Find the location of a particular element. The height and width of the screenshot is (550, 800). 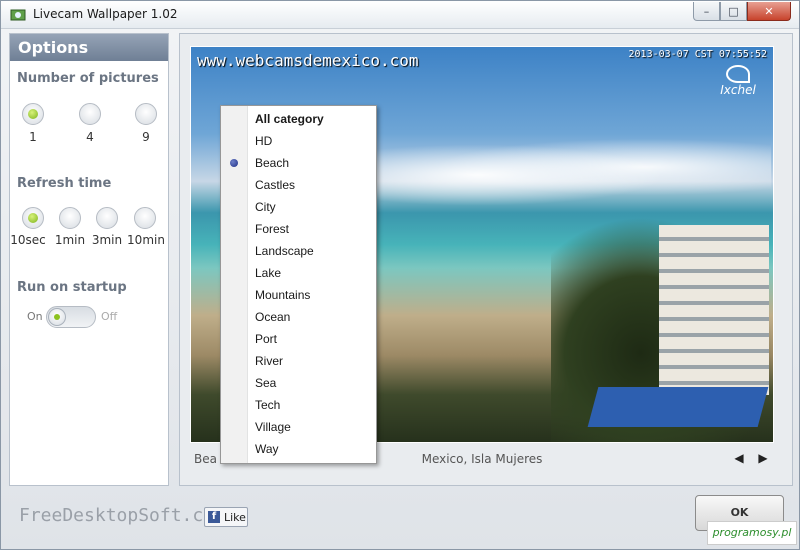

startup-off-label: Off is located at coordinates (109, 316).